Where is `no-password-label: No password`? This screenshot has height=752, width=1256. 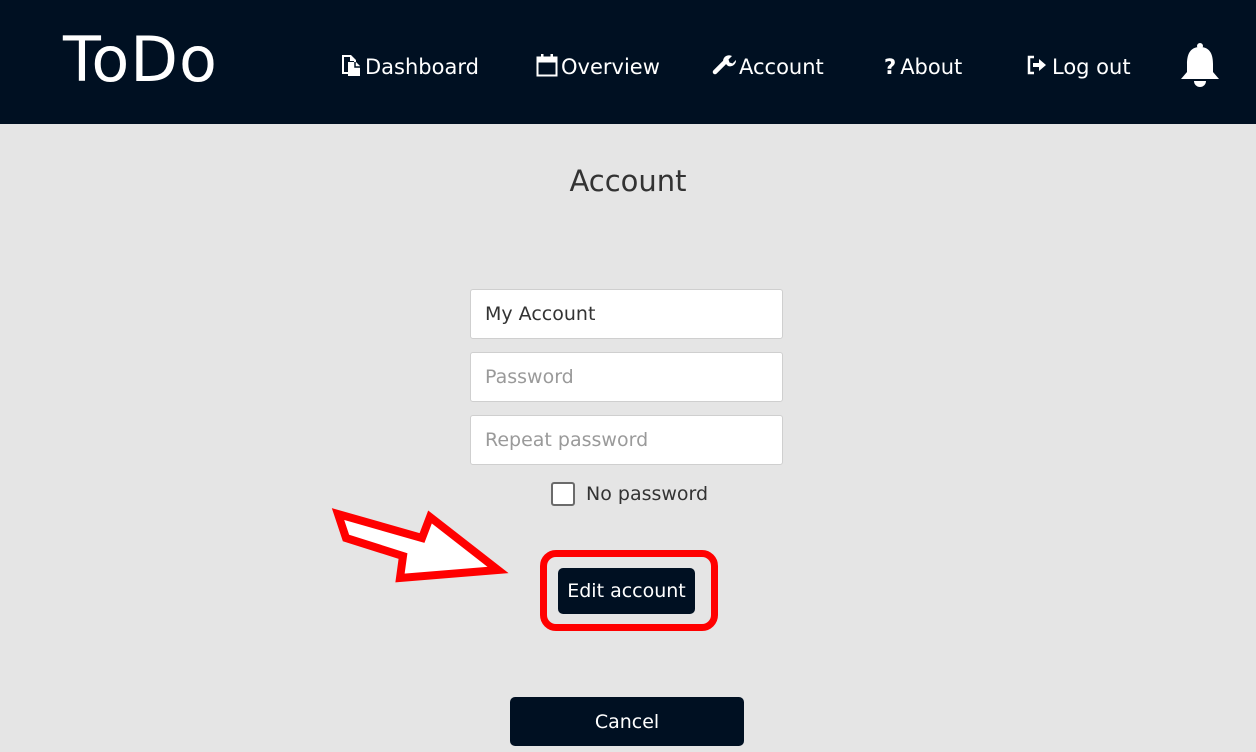
no-password-label: No password is located at coordinates (647, 494).